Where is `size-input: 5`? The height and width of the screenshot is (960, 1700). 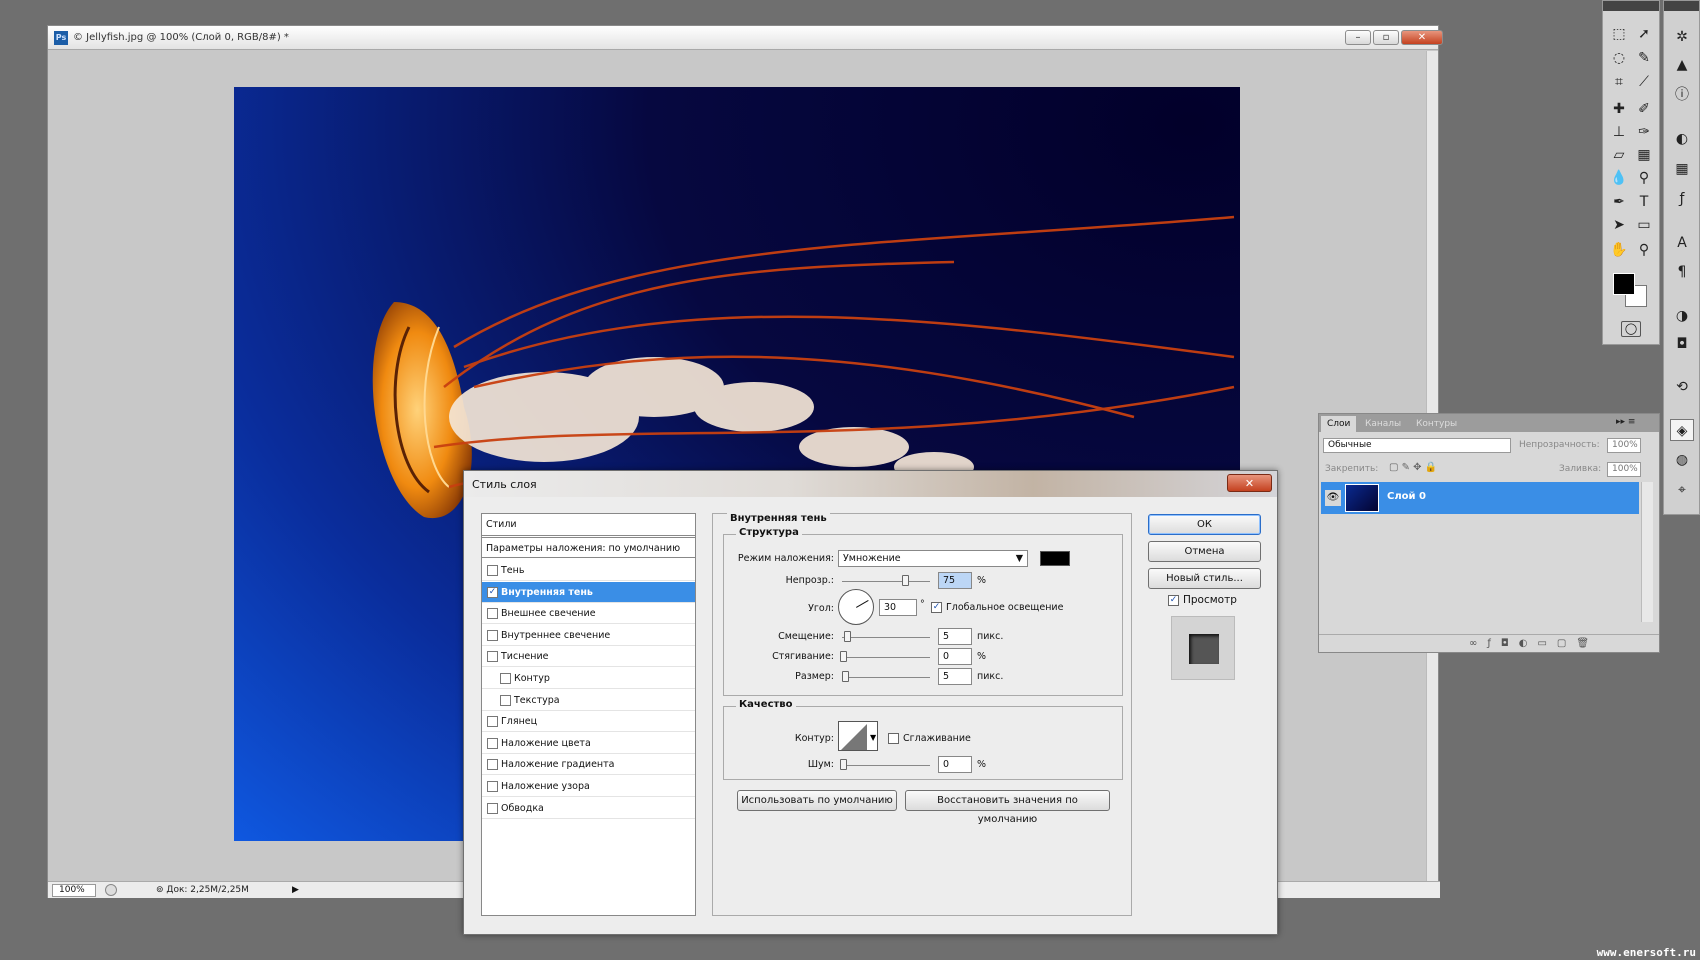
size-input: 5 is located at coordinates (955, 676).